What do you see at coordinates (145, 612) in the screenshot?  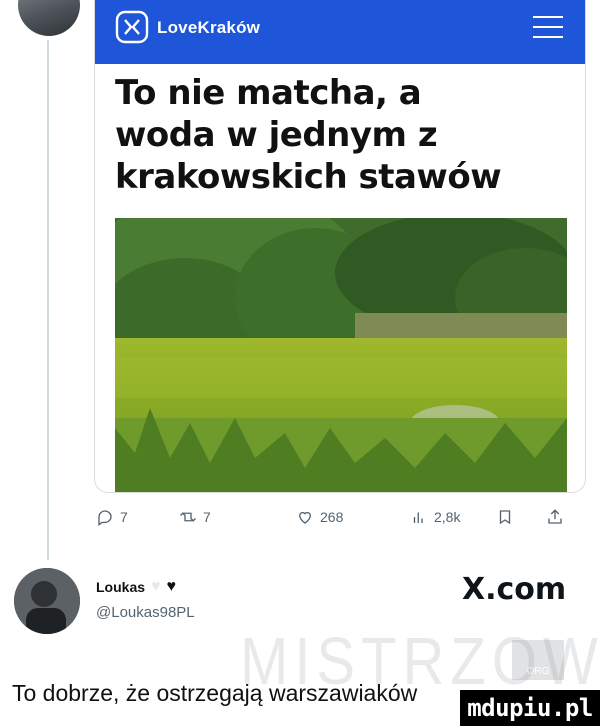 I see `author-handle: @Loukas98PL` at bounding box center [145, 612].